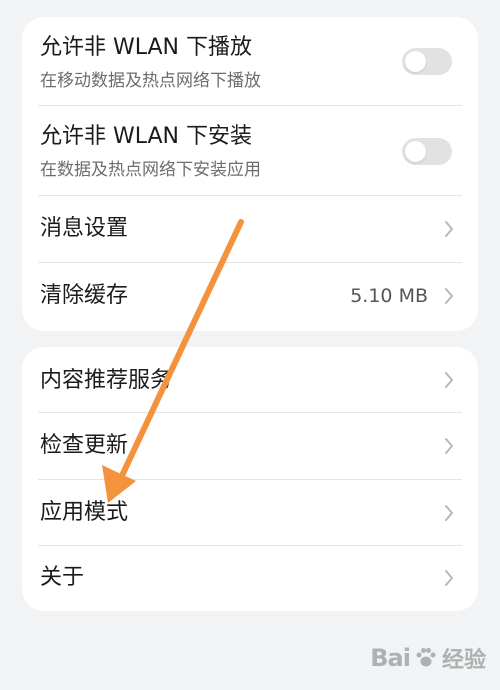  Describe the element at coordinates (84, 295) in the screenshot. I see `row-title: 清除缓存` at that location.